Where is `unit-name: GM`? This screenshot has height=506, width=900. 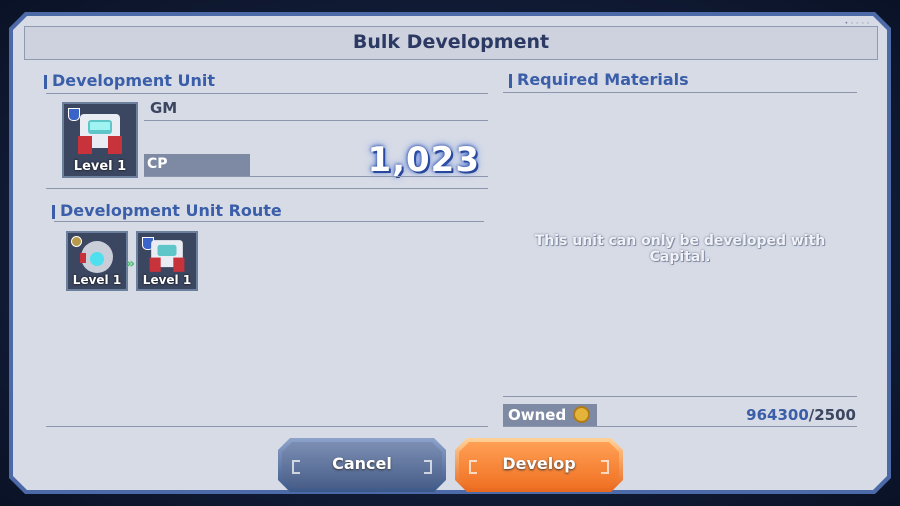 unit-name: GM is located at coordinates (164, 108).